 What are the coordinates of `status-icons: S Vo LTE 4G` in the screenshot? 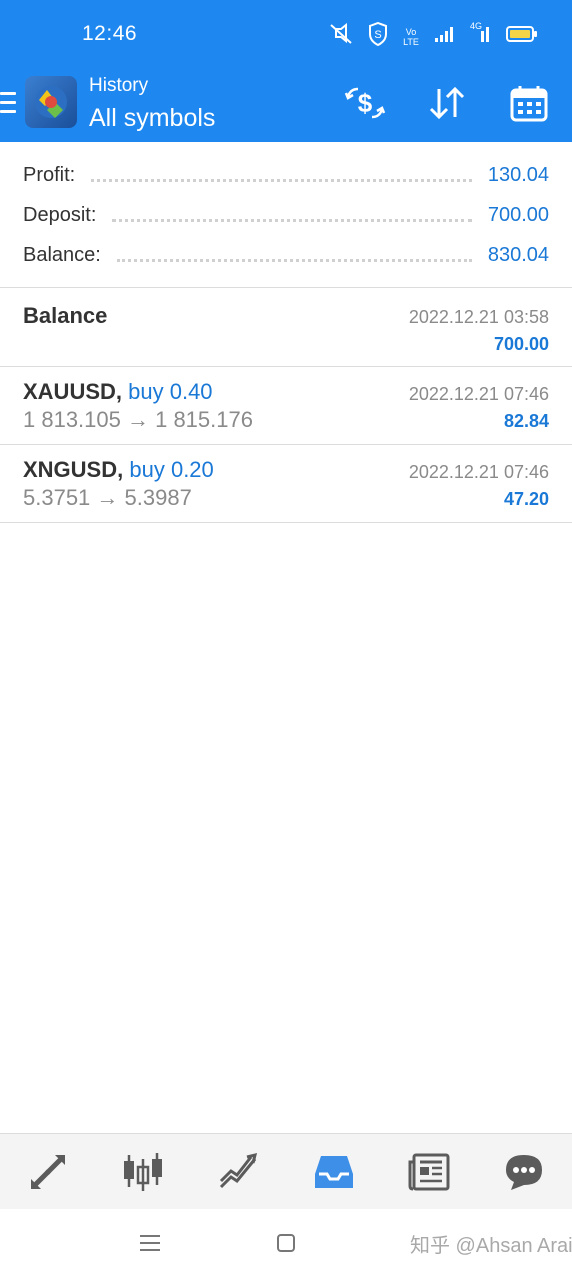 It's located at (433, 36).